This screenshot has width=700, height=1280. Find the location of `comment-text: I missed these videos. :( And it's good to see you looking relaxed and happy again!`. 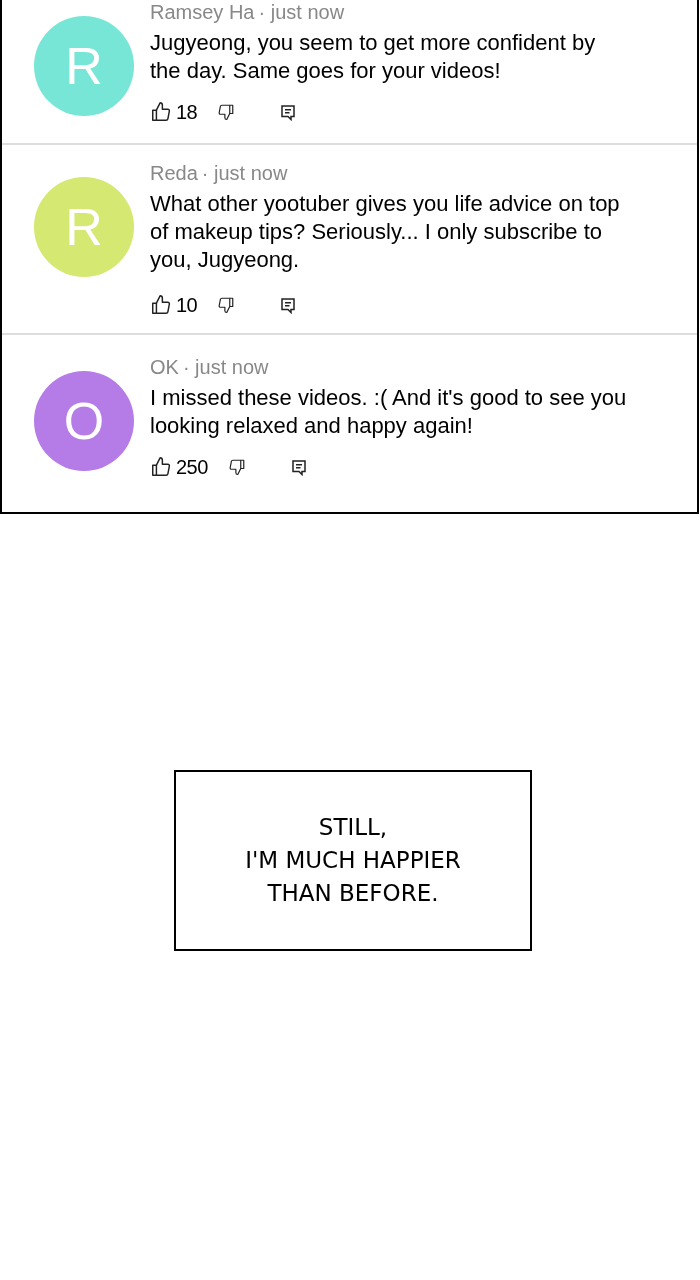

comment-text: I missed these videos. :( And it's good to see you looking relaxed and happy again! is located at coordinates (389, 412).